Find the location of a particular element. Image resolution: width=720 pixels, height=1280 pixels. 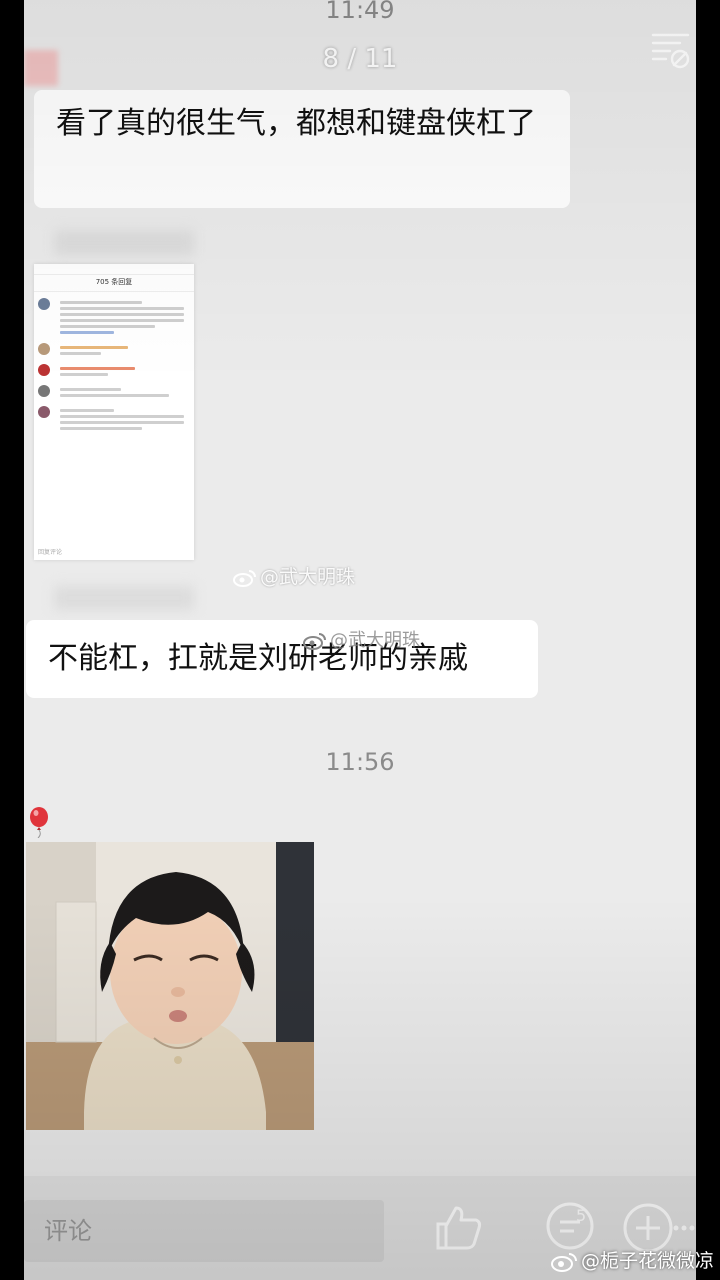

shot-title: 705 条回复 is located at coordinates (114, 283).